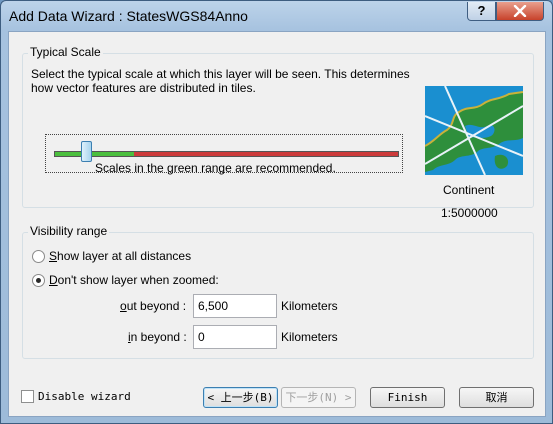  I want to click on finish-button: Finish, so click(407, 397).